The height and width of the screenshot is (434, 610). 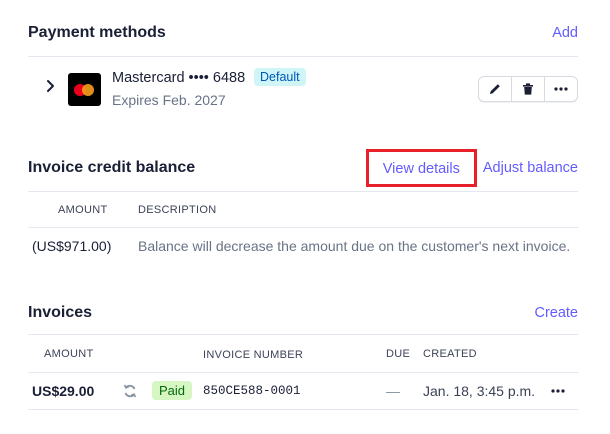 I want to click on card-actions, so click(x=528, y=89).